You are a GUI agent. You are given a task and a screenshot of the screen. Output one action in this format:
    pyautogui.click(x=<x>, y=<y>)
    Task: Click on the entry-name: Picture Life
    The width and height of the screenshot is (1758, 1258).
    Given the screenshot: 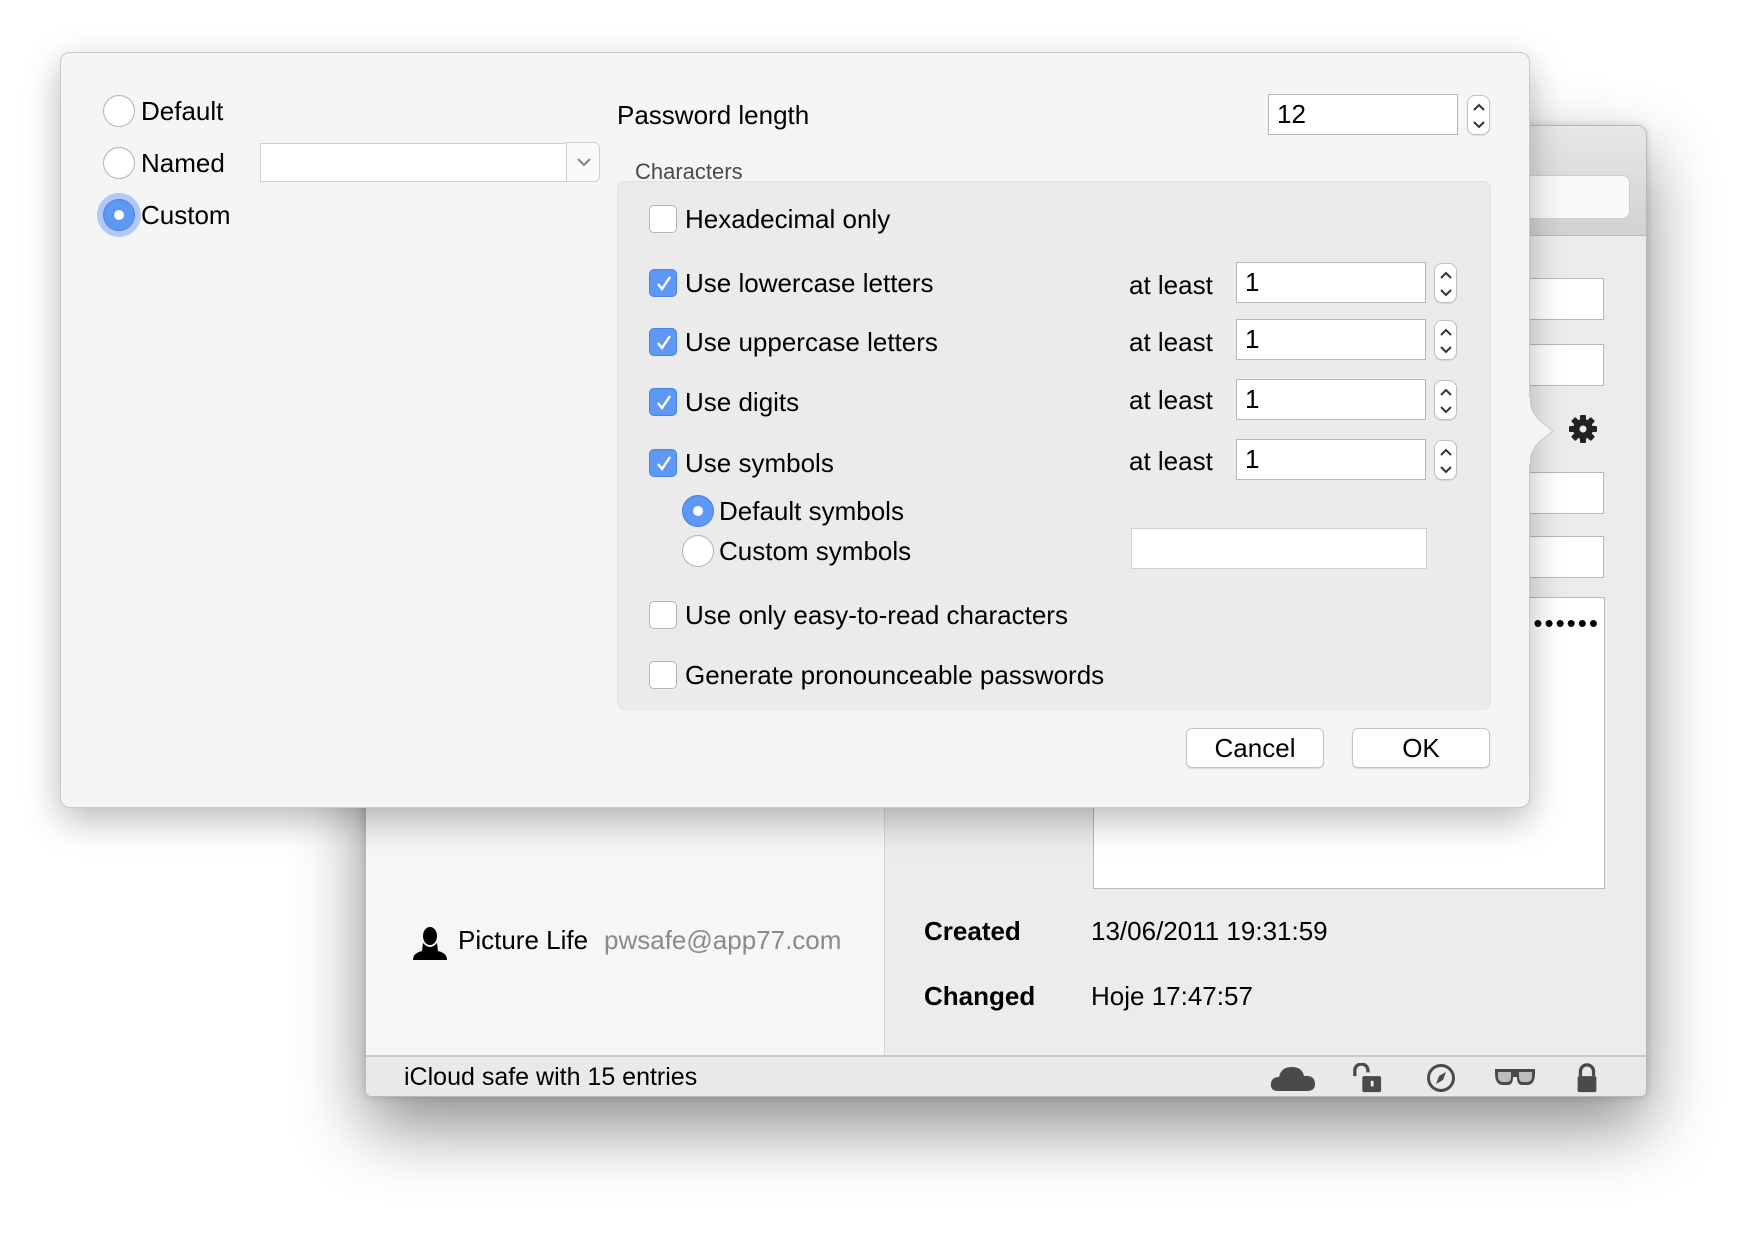 What is the action you would take?
    pyautogui.click(x=523, y=940)
    